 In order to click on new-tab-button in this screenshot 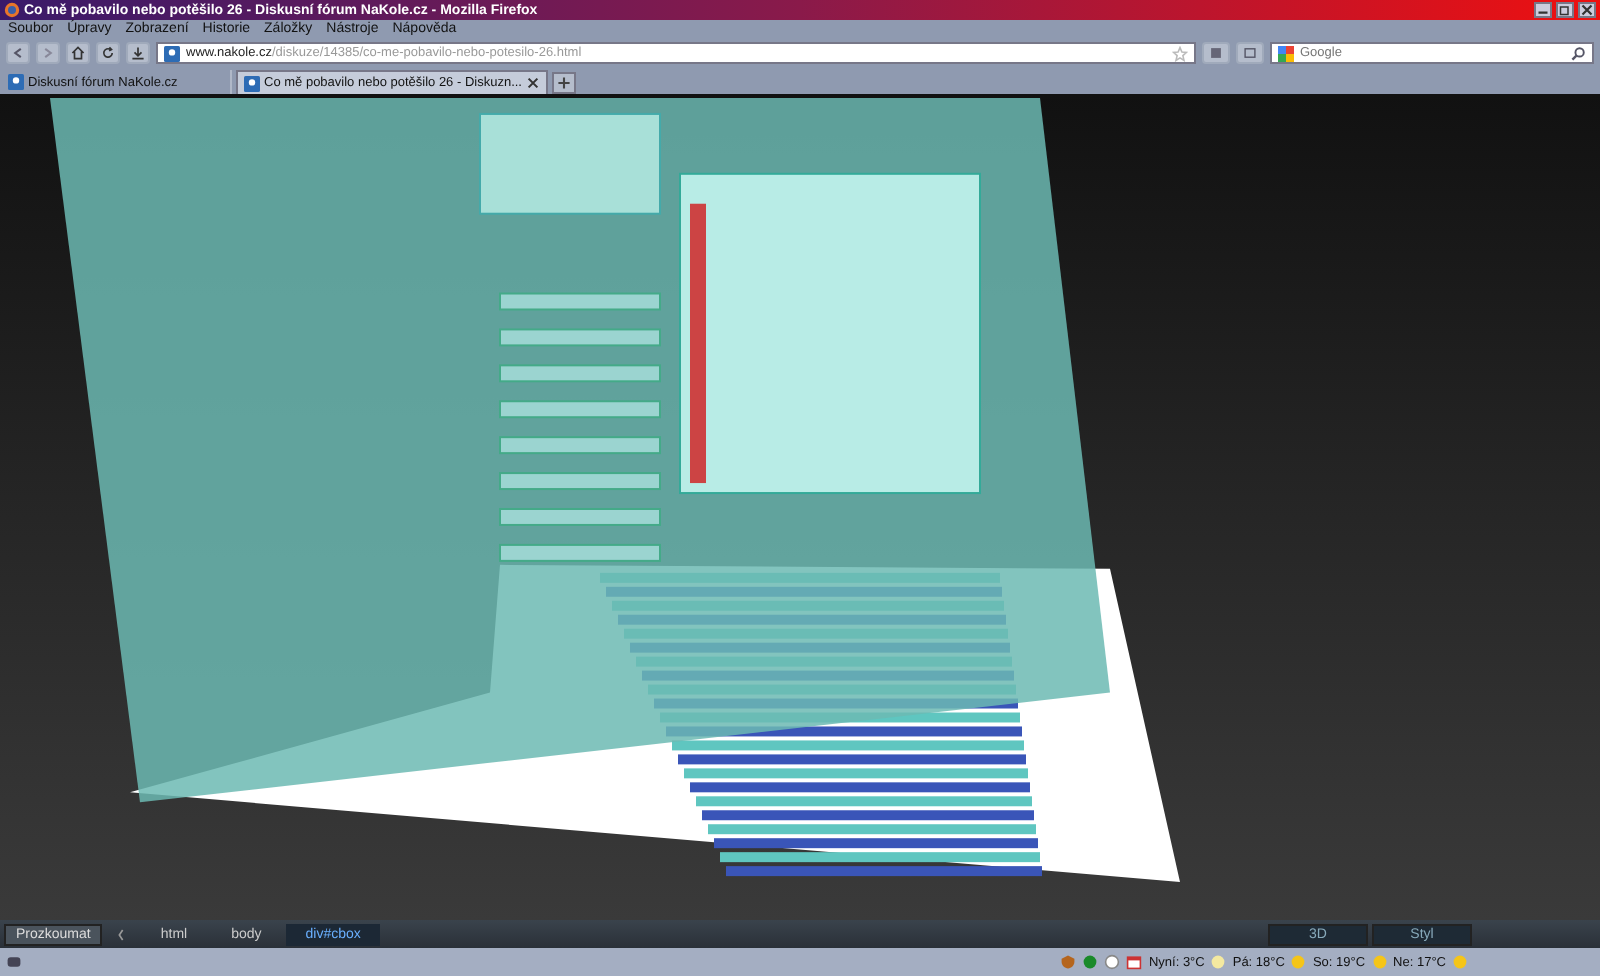, I will do `click(564, 83)`.